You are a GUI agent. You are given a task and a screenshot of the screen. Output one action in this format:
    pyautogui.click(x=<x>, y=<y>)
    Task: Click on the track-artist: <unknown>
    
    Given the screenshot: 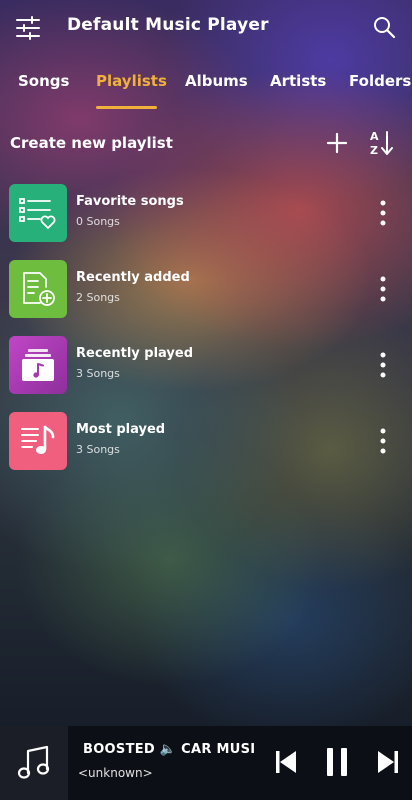 What is the action you would take?
    pyautogui.click(x=115, y=773)
    